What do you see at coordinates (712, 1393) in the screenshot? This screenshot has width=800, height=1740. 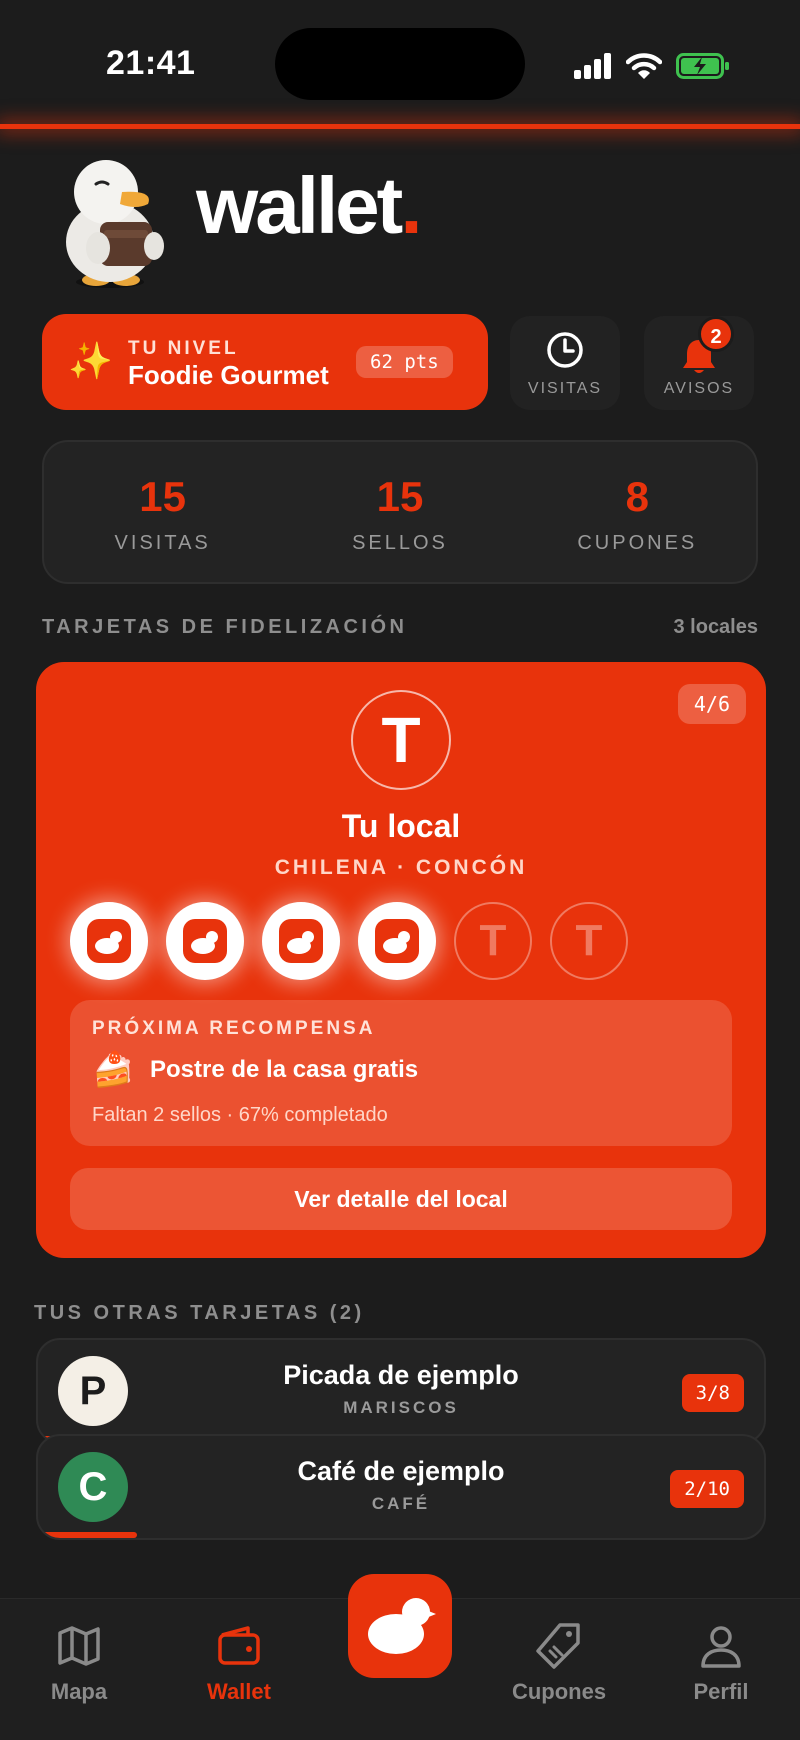 I see `card-progress-badge: 3/8` at bounding box center [712, 1393].